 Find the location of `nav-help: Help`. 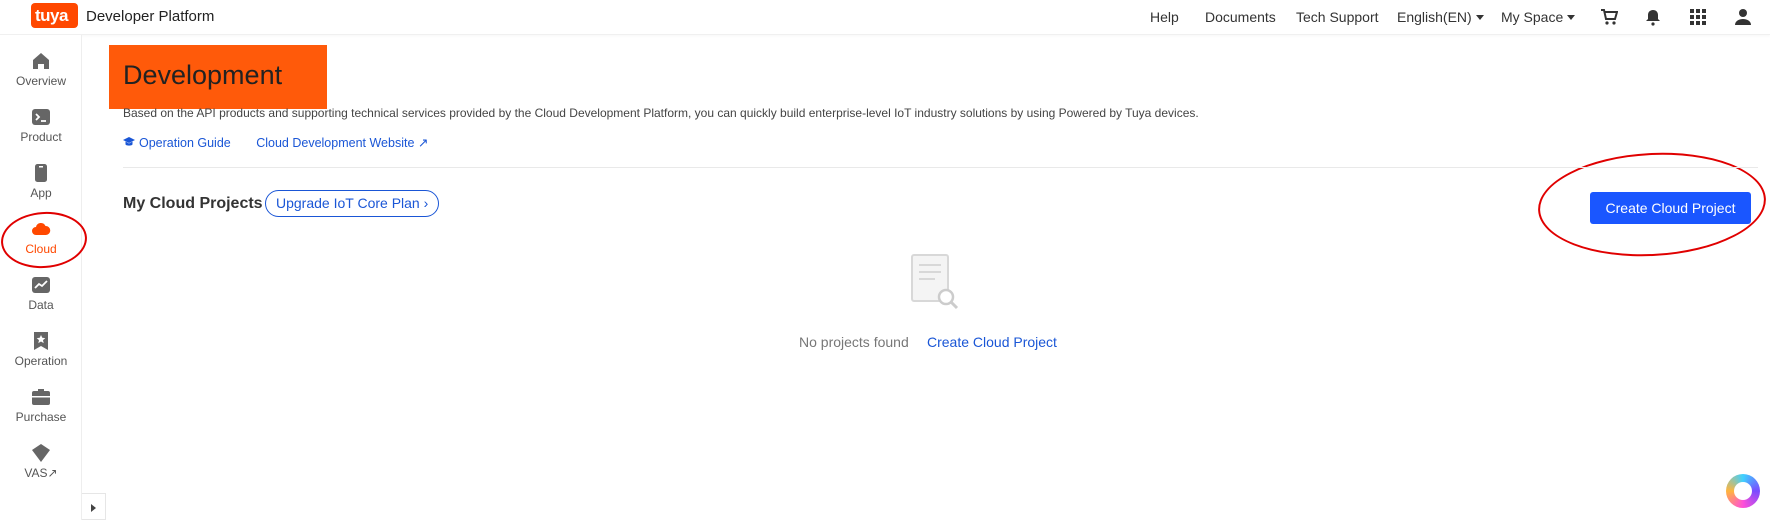

nav-help: Help is located at coordinates (1164, 17).